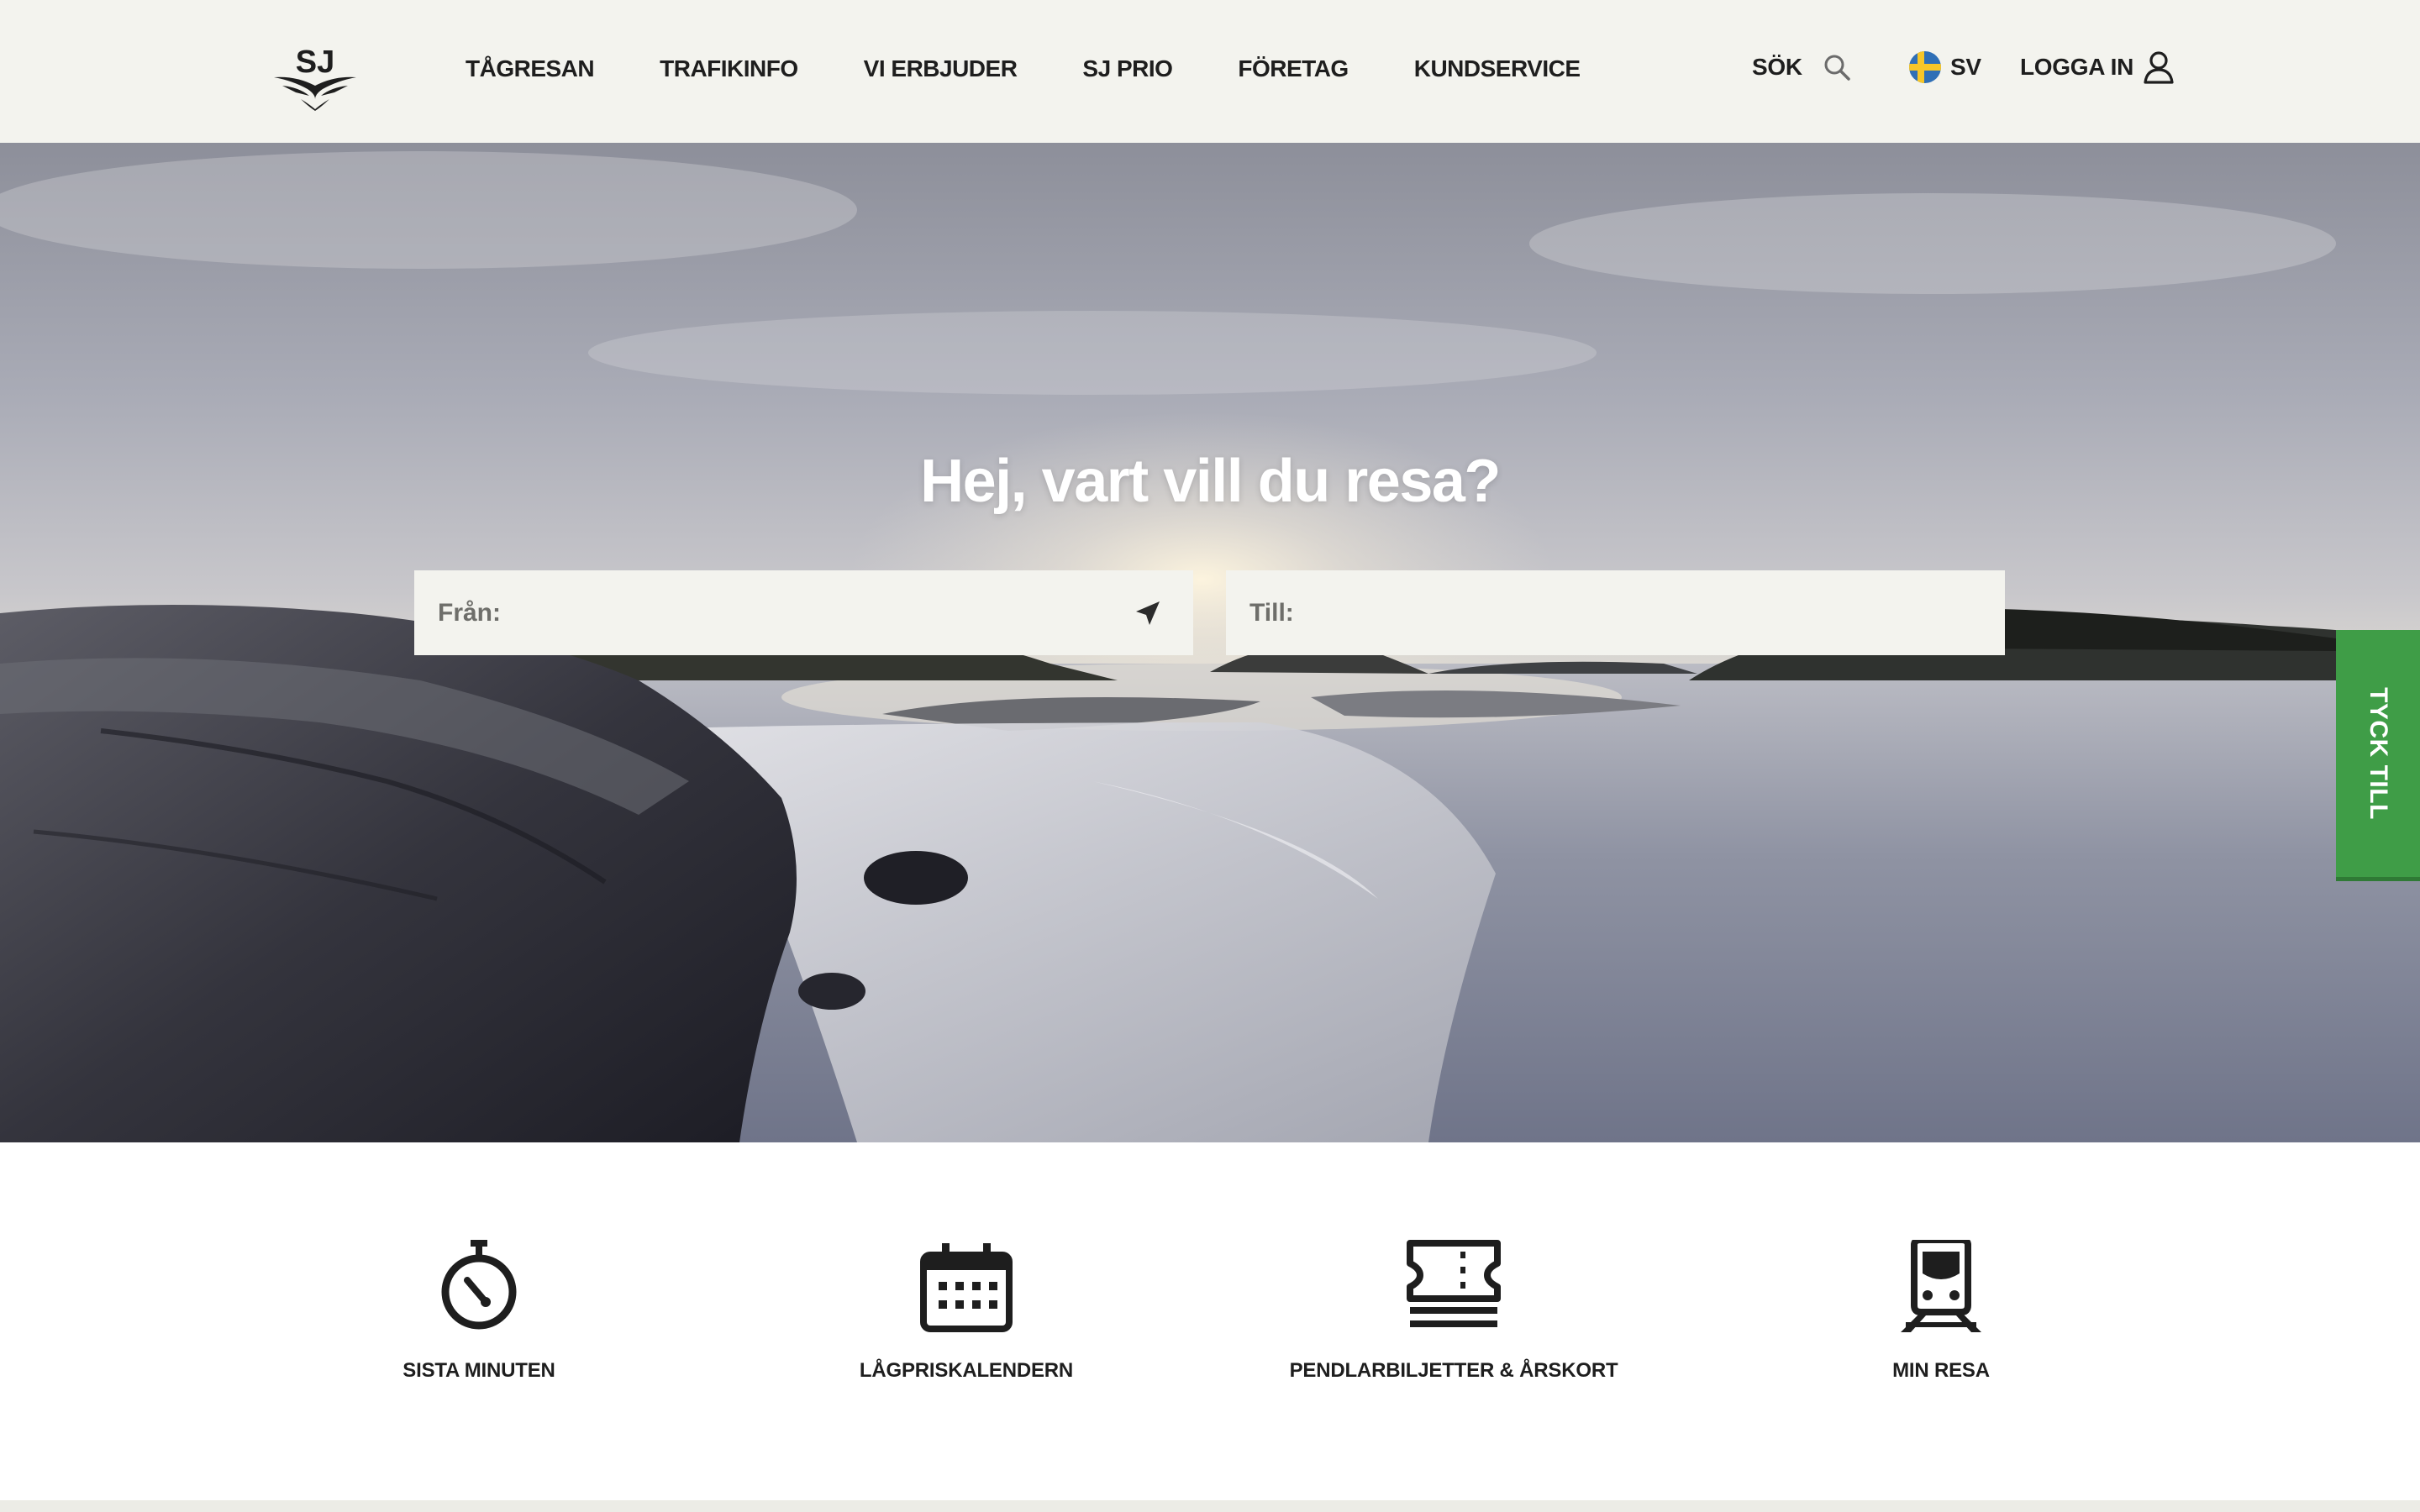  What do you see at coordinates (1210, 1506) in the screenshot?
I see `footer-strip` at bounding box center [1210, 1506].